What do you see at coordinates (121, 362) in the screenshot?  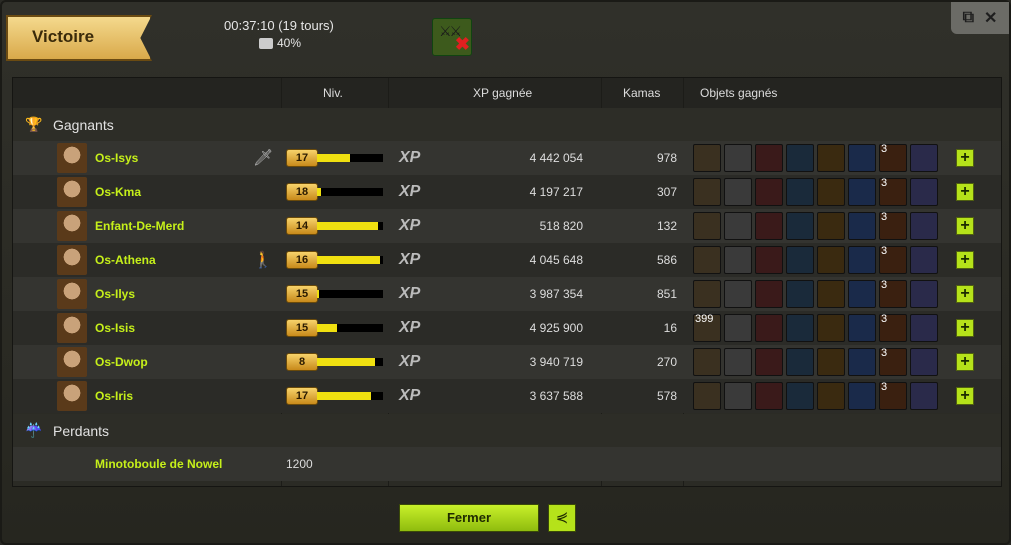 I see `player-name: Os-Dwop` at bounding box center [121, 362].